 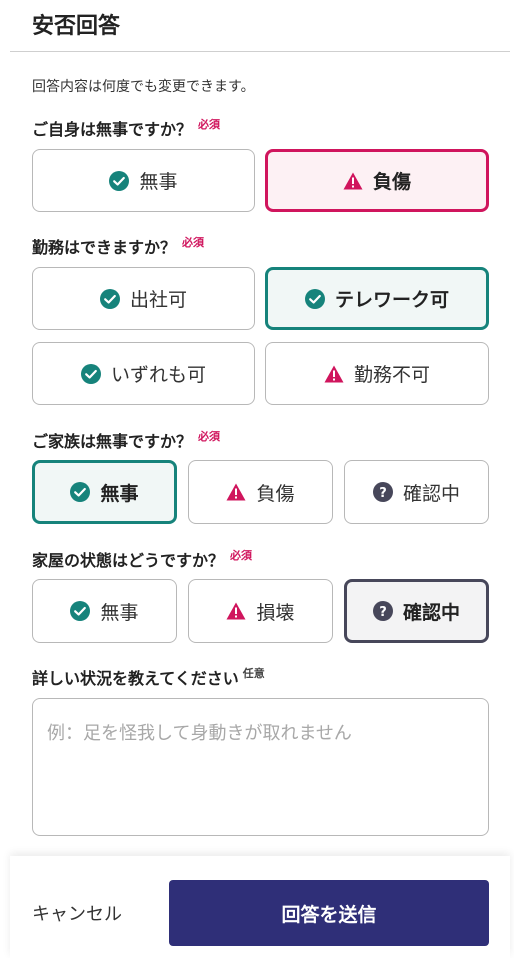 What do you see at coordinates (76, 26) in the screenshot?
I see `page-title: 安否回答` at bounding box center [76, 26].